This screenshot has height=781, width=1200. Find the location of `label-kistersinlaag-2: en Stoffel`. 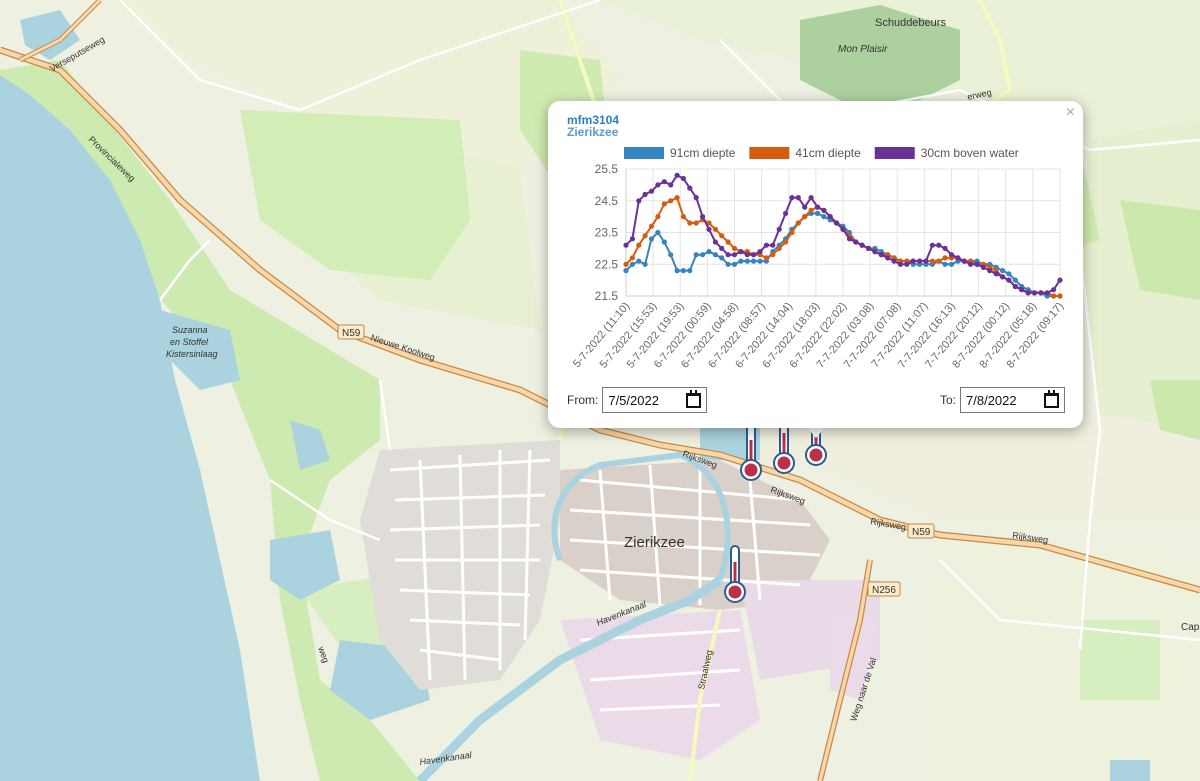

label-kistersinlaag-2: en Stoffel is located at coordinates (189, 342).